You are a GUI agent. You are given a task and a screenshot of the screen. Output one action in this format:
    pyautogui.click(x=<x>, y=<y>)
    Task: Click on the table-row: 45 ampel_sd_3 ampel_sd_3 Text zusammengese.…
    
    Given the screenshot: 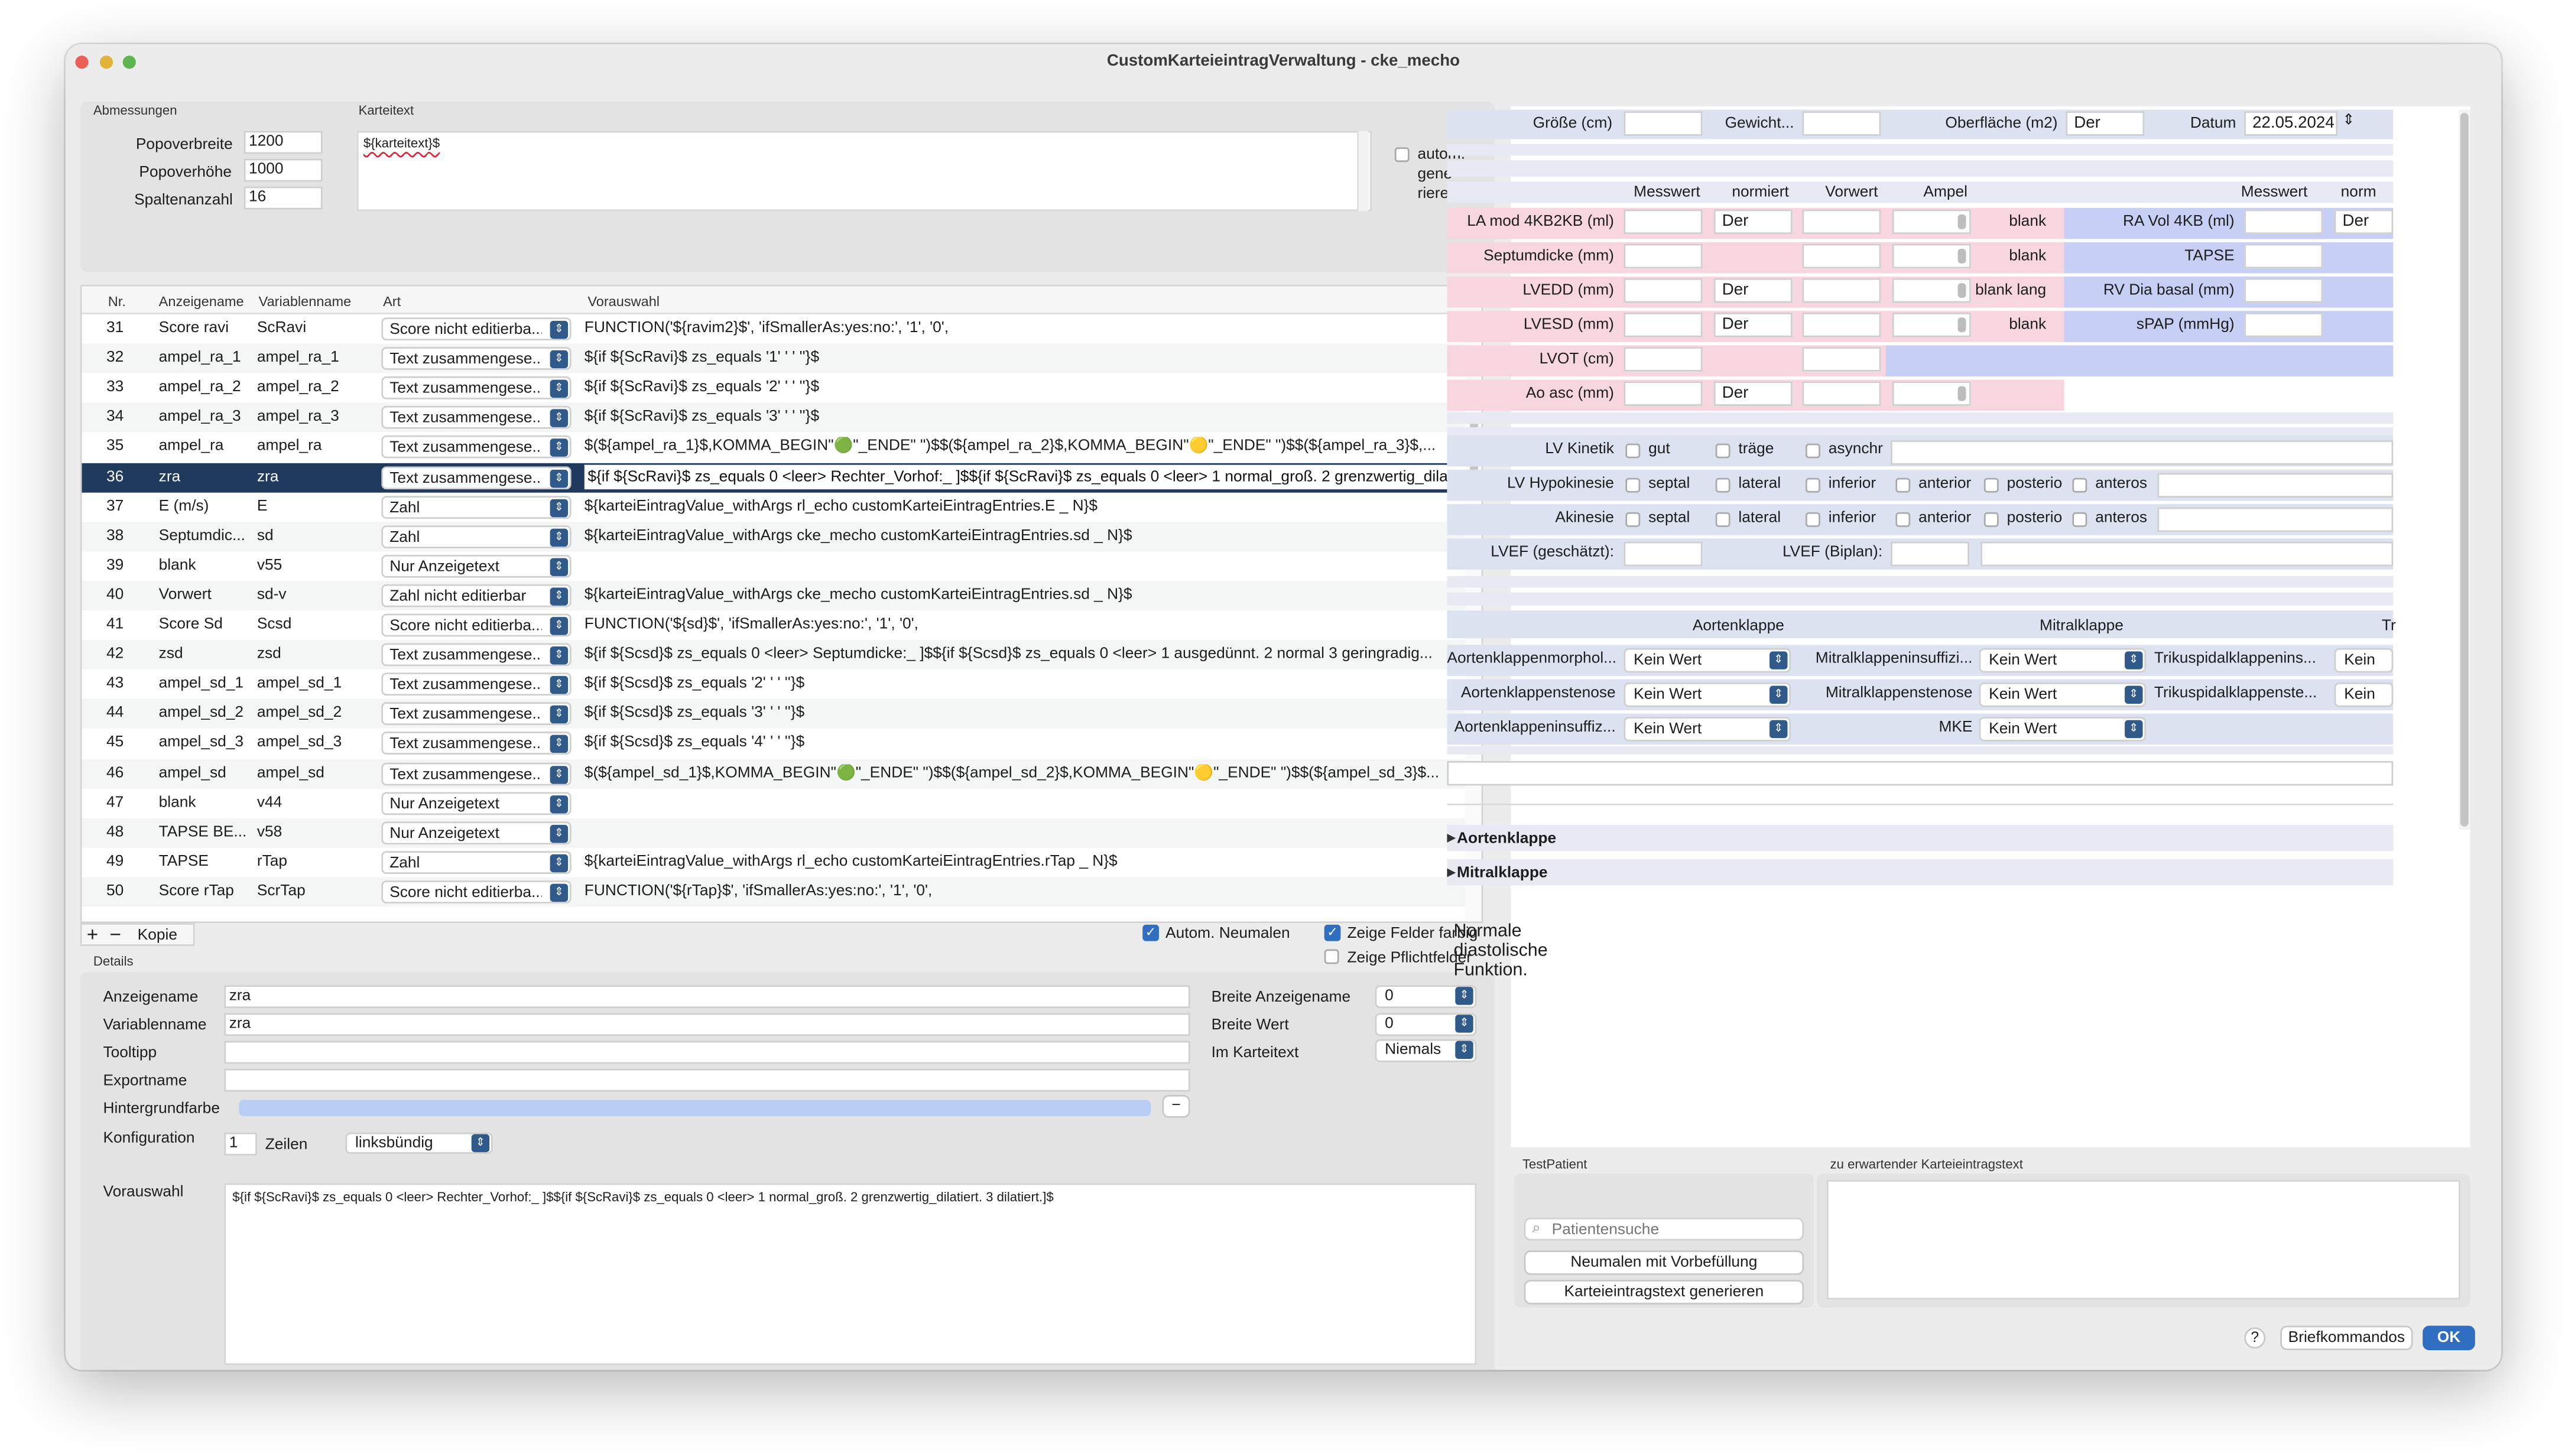 What is the action you would take?
    pyautogui.click(x=781, y=744)
    